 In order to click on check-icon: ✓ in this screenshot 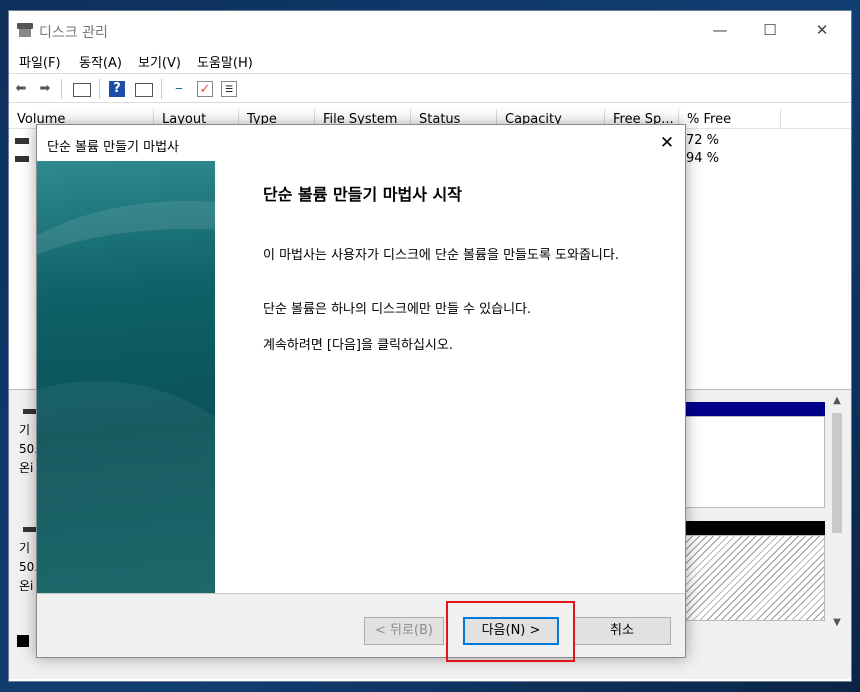, I will do `click(205, 89)`.